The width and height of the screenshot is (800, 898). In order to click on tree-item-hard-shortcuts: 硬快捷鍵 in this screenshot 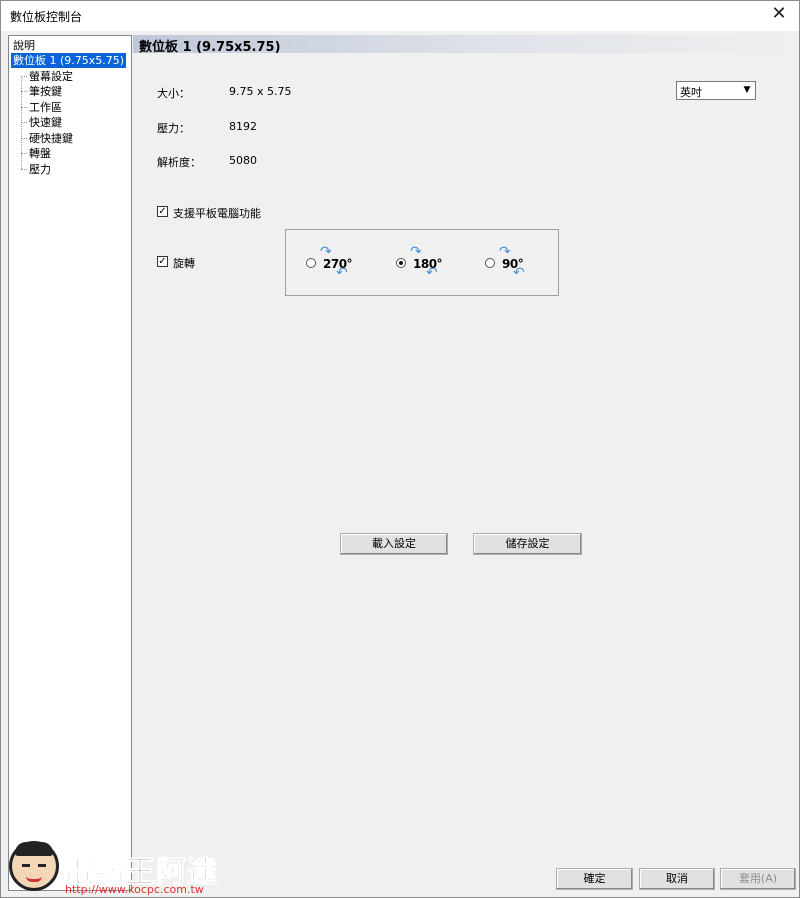, I will do `click(51, 138)`.